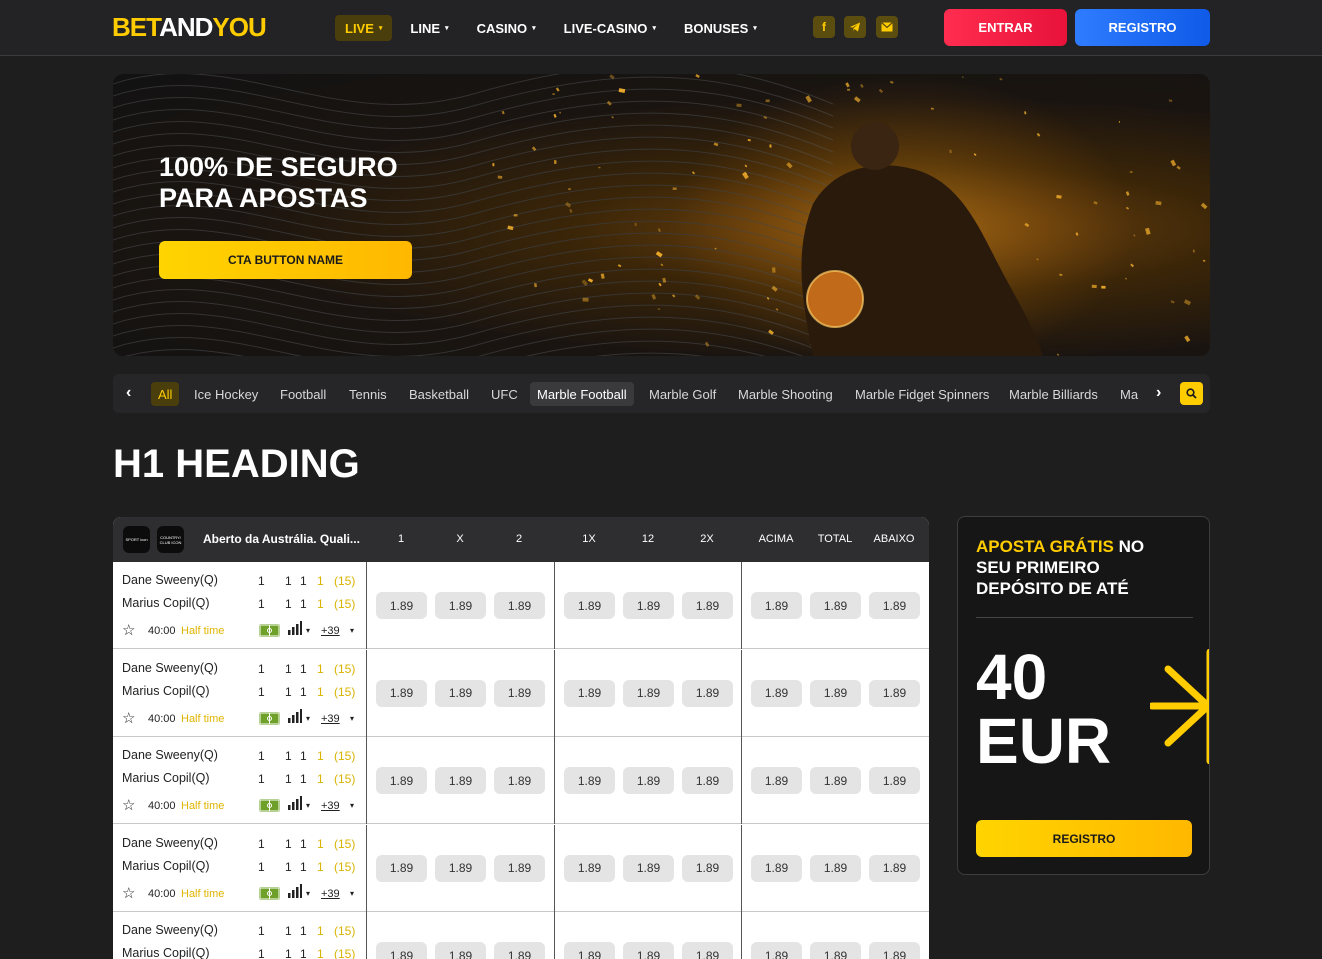 The height and width of the screenshot is (959, 1322). I want to click on sport-tab-marble-billiards: Marble Billiards, so click(1053, 394).